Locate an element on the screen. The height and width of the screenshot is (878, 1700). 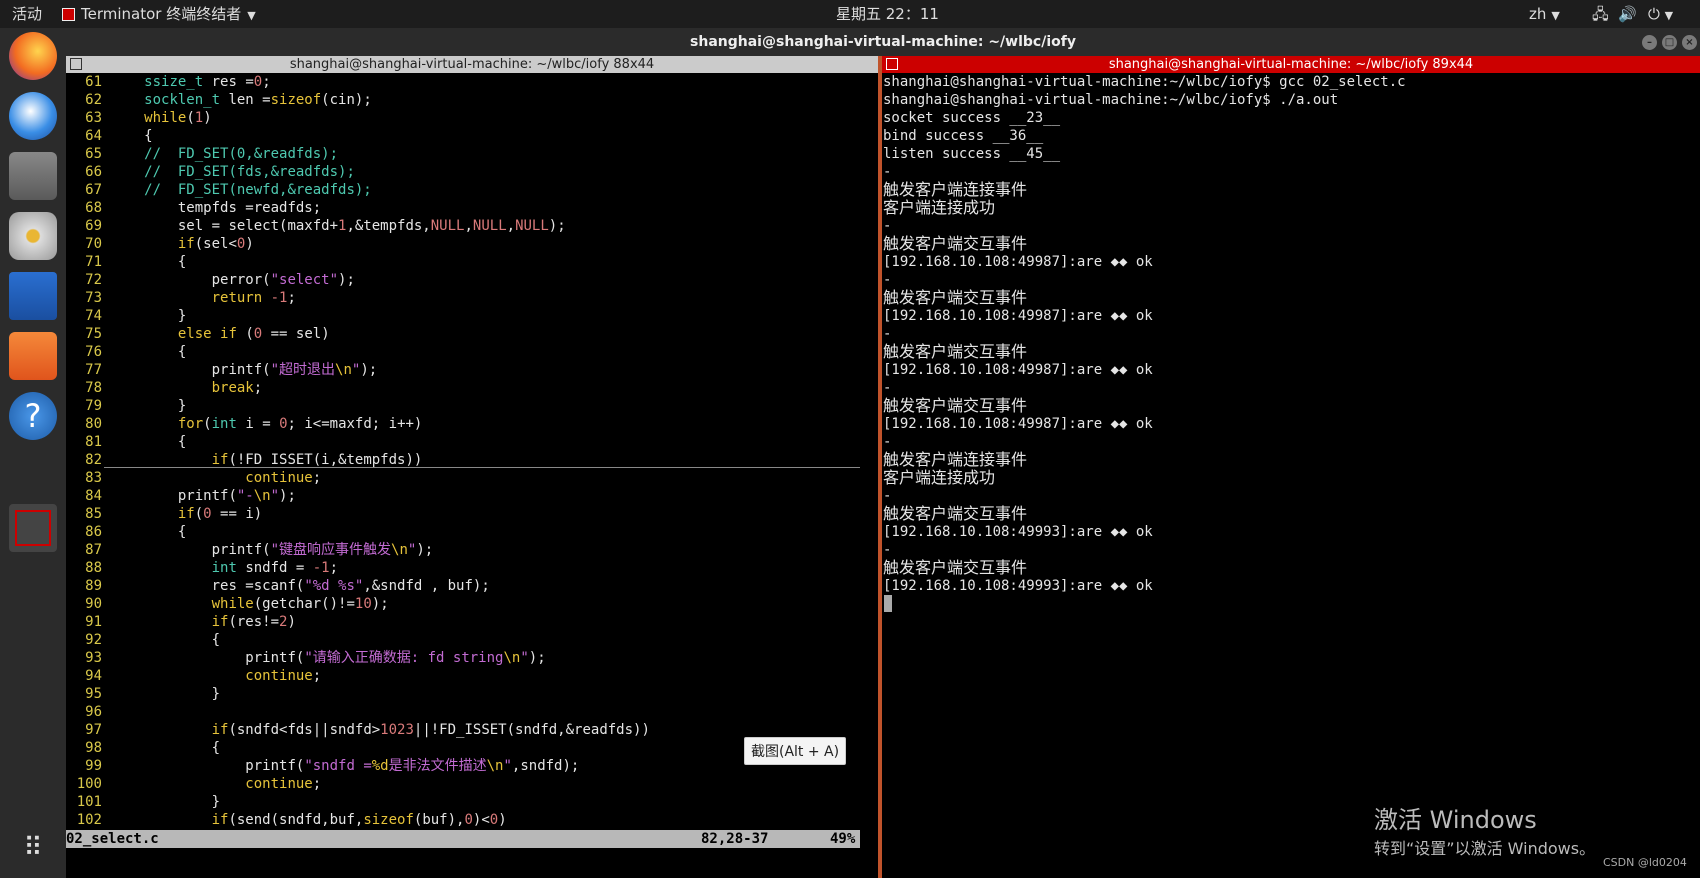
code-line: 102 if(send(sndfd,buf,sizeof(buf),0)<0) is located at coordinates (472, 820).